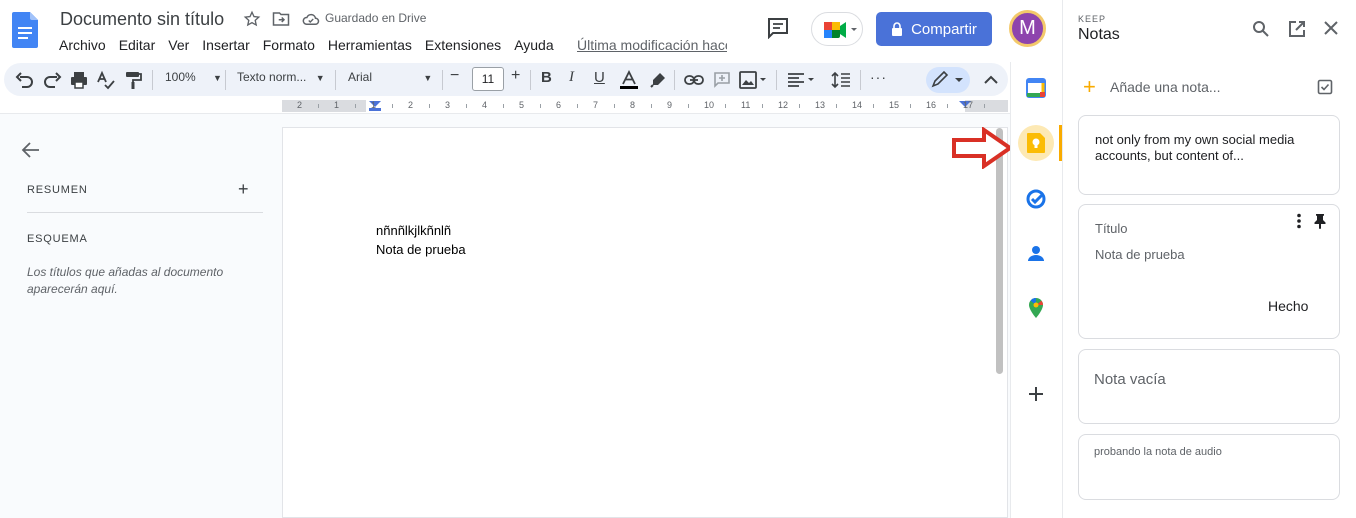 This screenshot has width=1356, height=518. Describe the element at coordinates (337, 105) in the screenshot. I see `ruler-number: 1` at that location.